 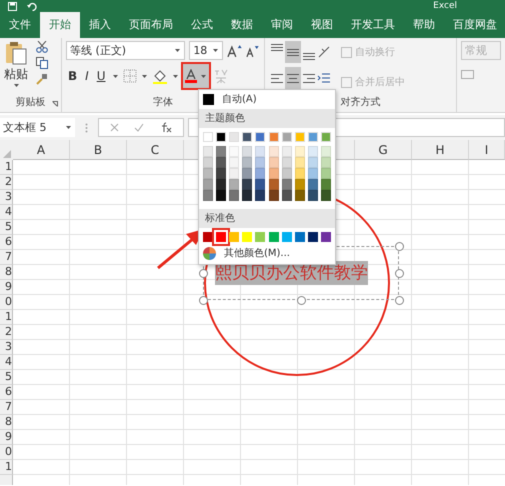 What do you see at coordinates (37, 127) in the screenshot?
I see `name-box: 文本框 5` at bounding box center [37, 127].